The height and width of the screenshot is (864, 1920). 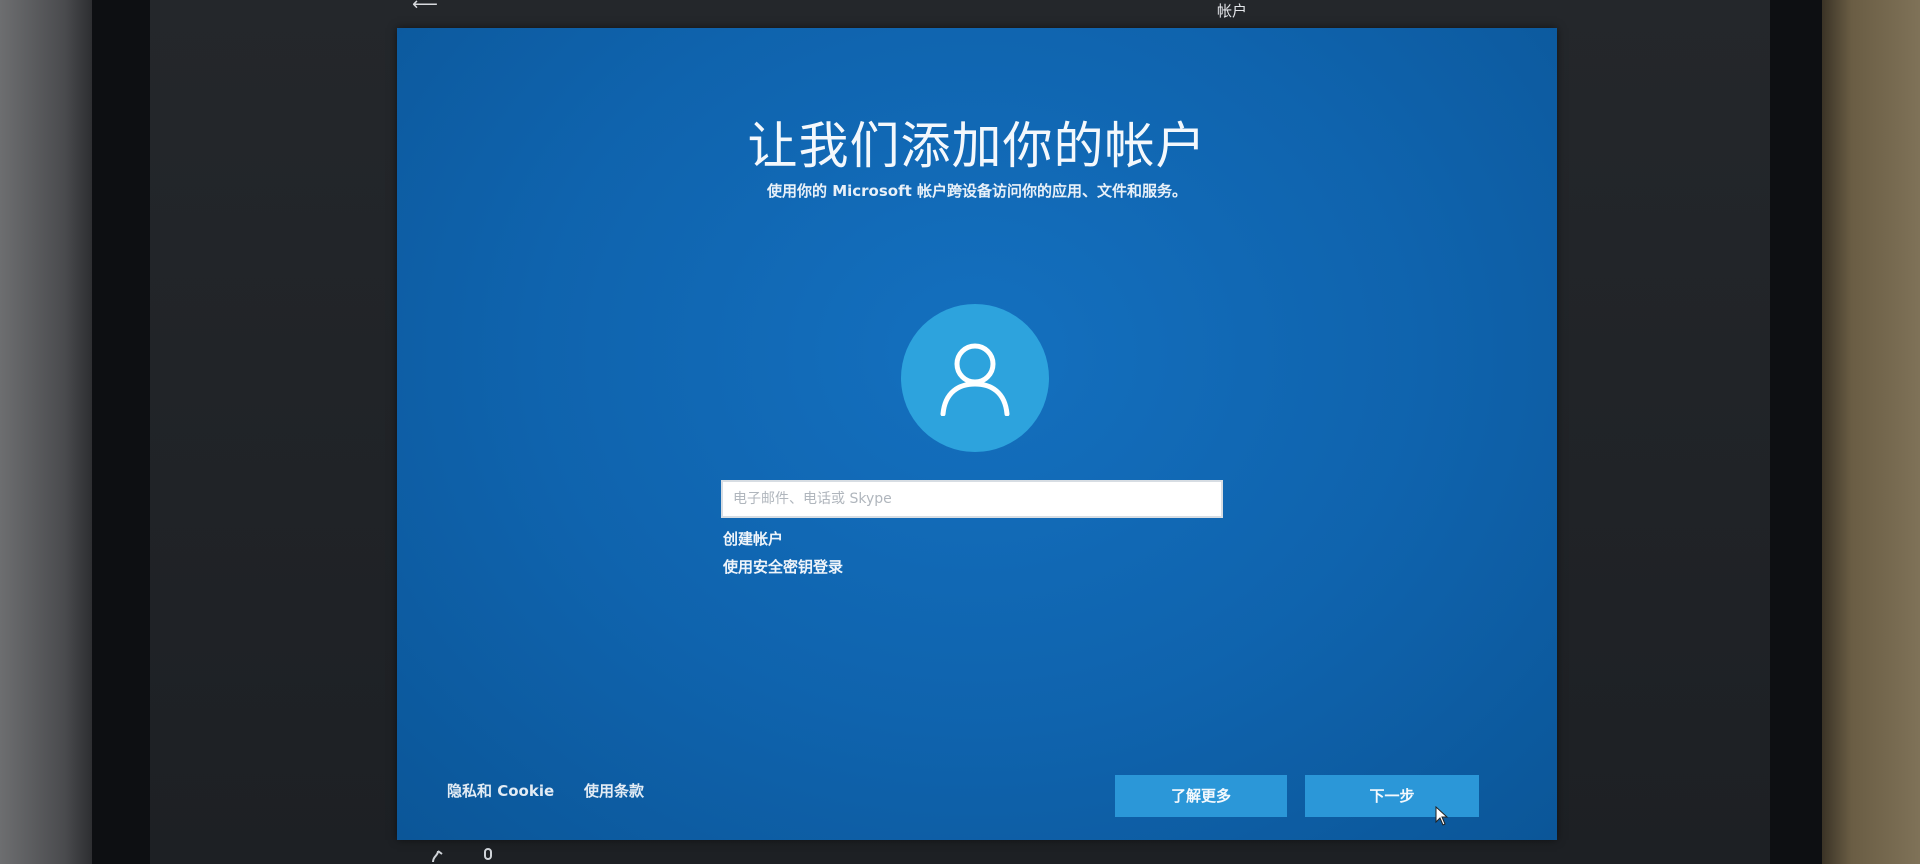 What do you see at coordinates (438, 856) in the screenshot?
I see `accessibility-icon` at bounding box center [438, 856].